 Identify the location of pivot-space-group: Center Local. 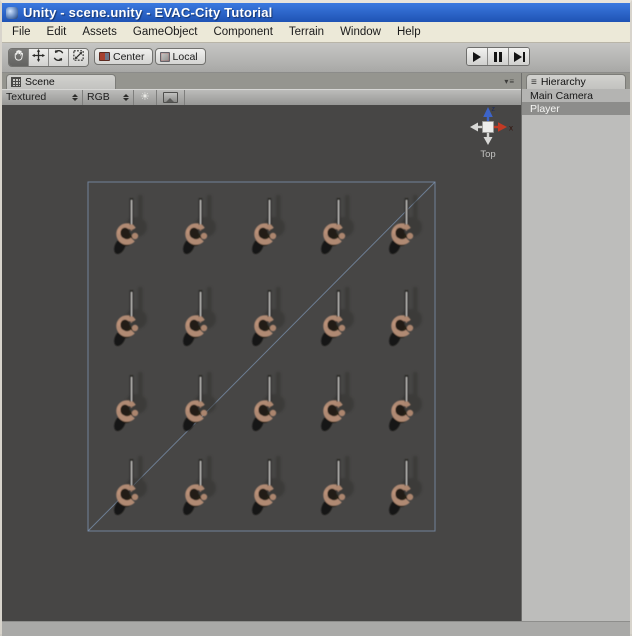
(150, 56).